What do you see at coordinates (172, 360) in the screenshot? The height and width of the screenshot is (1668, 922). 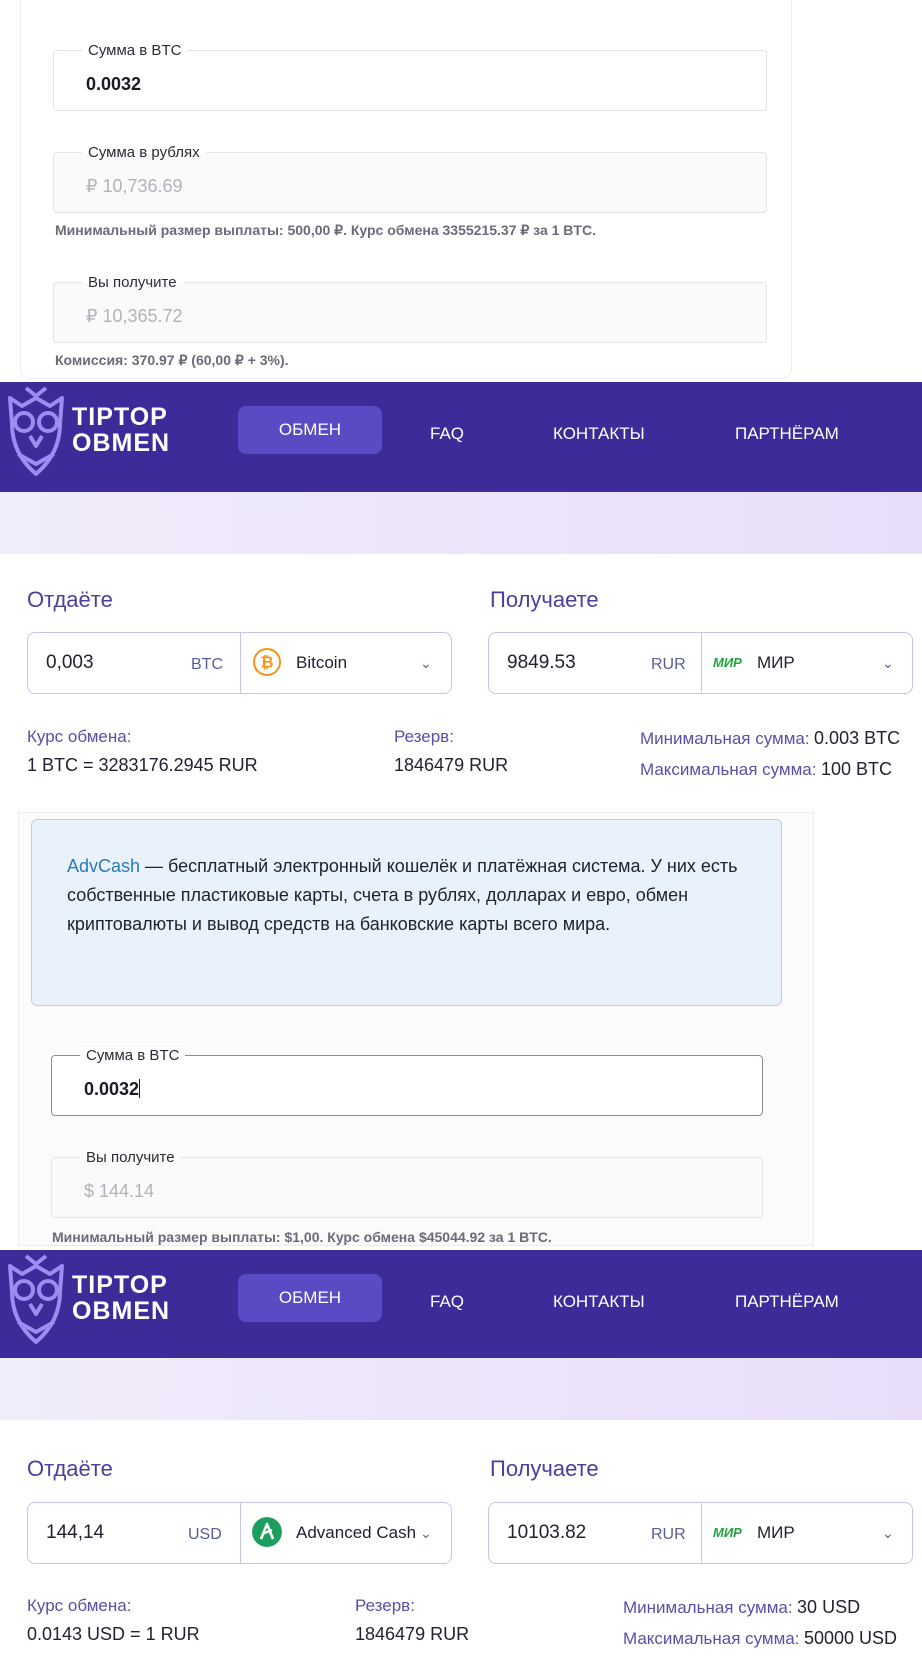 I see `commission-hint: Комиссия: 370.97 ₽ (60,00 ₽ + 3%).` at bounding box center [172, 360].